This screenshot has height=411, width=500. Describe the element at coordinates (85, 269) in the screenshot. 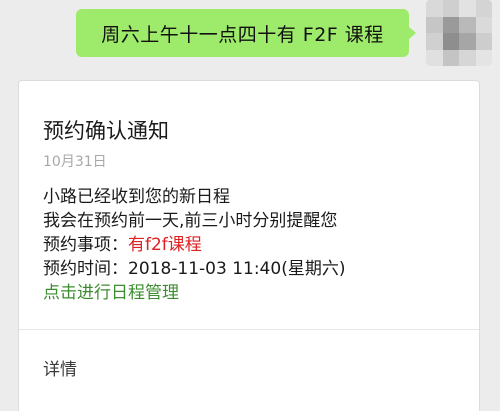

I see `appointment-time-label: 预约时间：` at that location.